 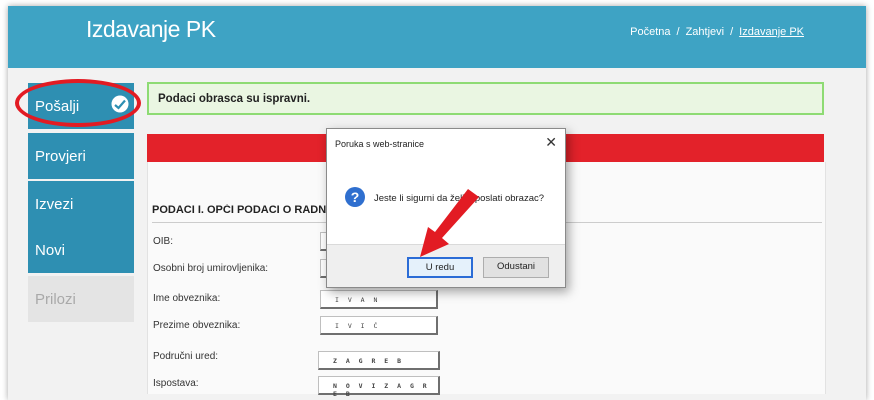 What do you see at coordinates (186, 356) in the screenshot?
I see `field-label-podrucni-ured: Područni ured:` at bounding box center [186, 356].